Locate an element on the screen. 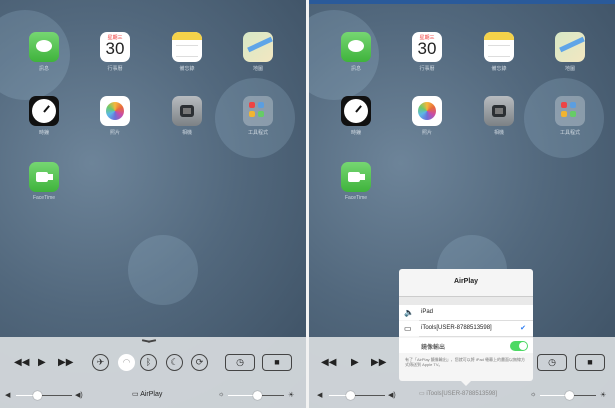 Image resolution: width=615 pixels, height=408 pixels. checkmark-icon: ✔ is located at coordinates (523, 328).